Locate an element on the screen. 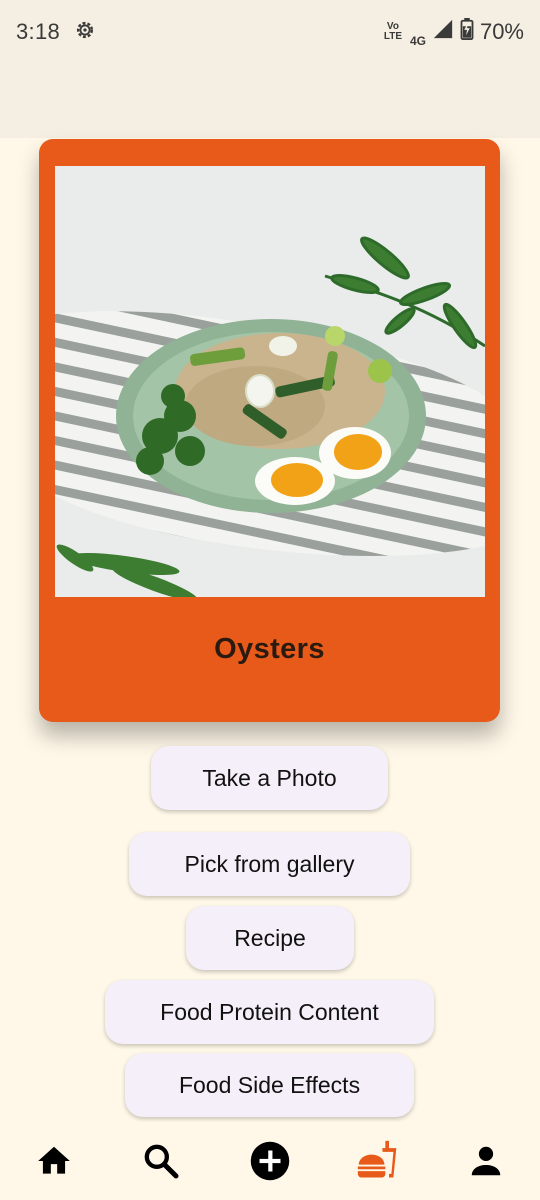 This screenshot has height=1200, width=540. search-icon is located at coordinates (161, 1161).